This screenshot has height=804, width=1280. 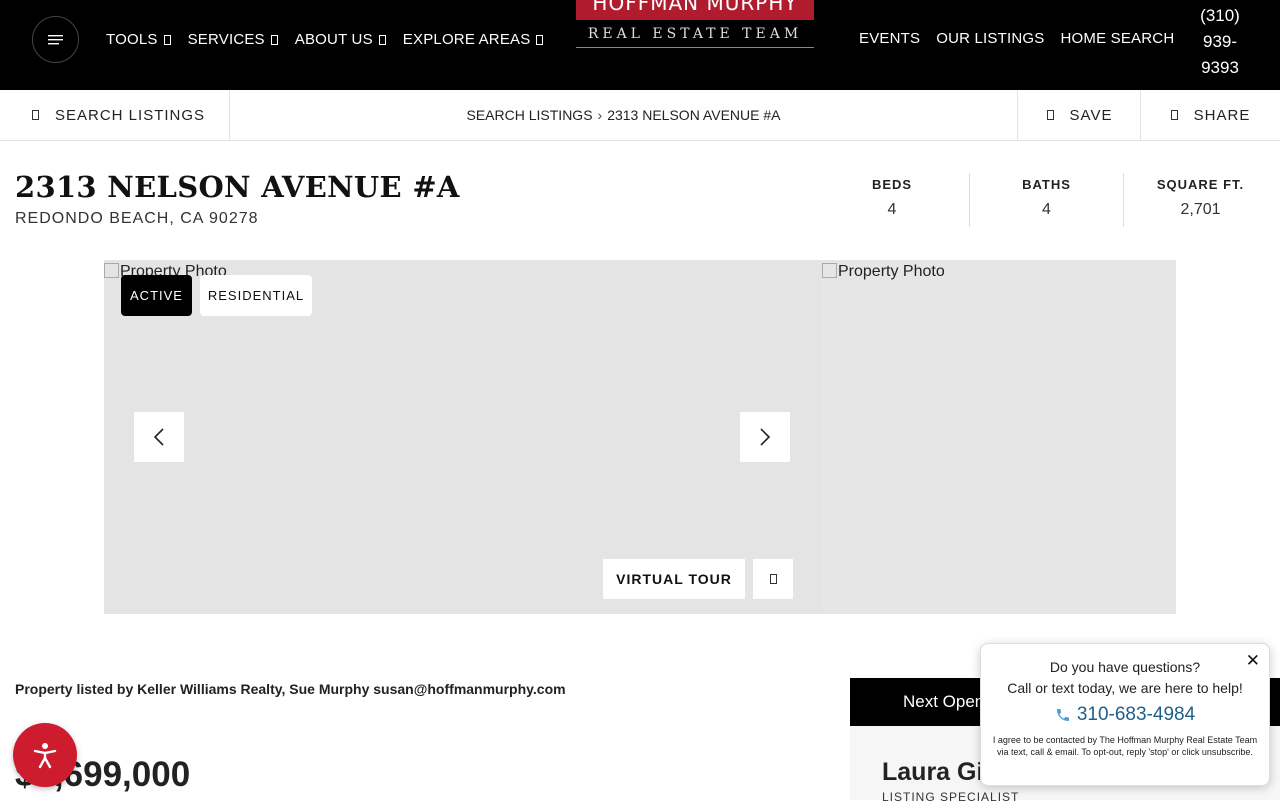 I want to click on property-type-badge: RESIDENTIAL, so click(x=256, y=295).